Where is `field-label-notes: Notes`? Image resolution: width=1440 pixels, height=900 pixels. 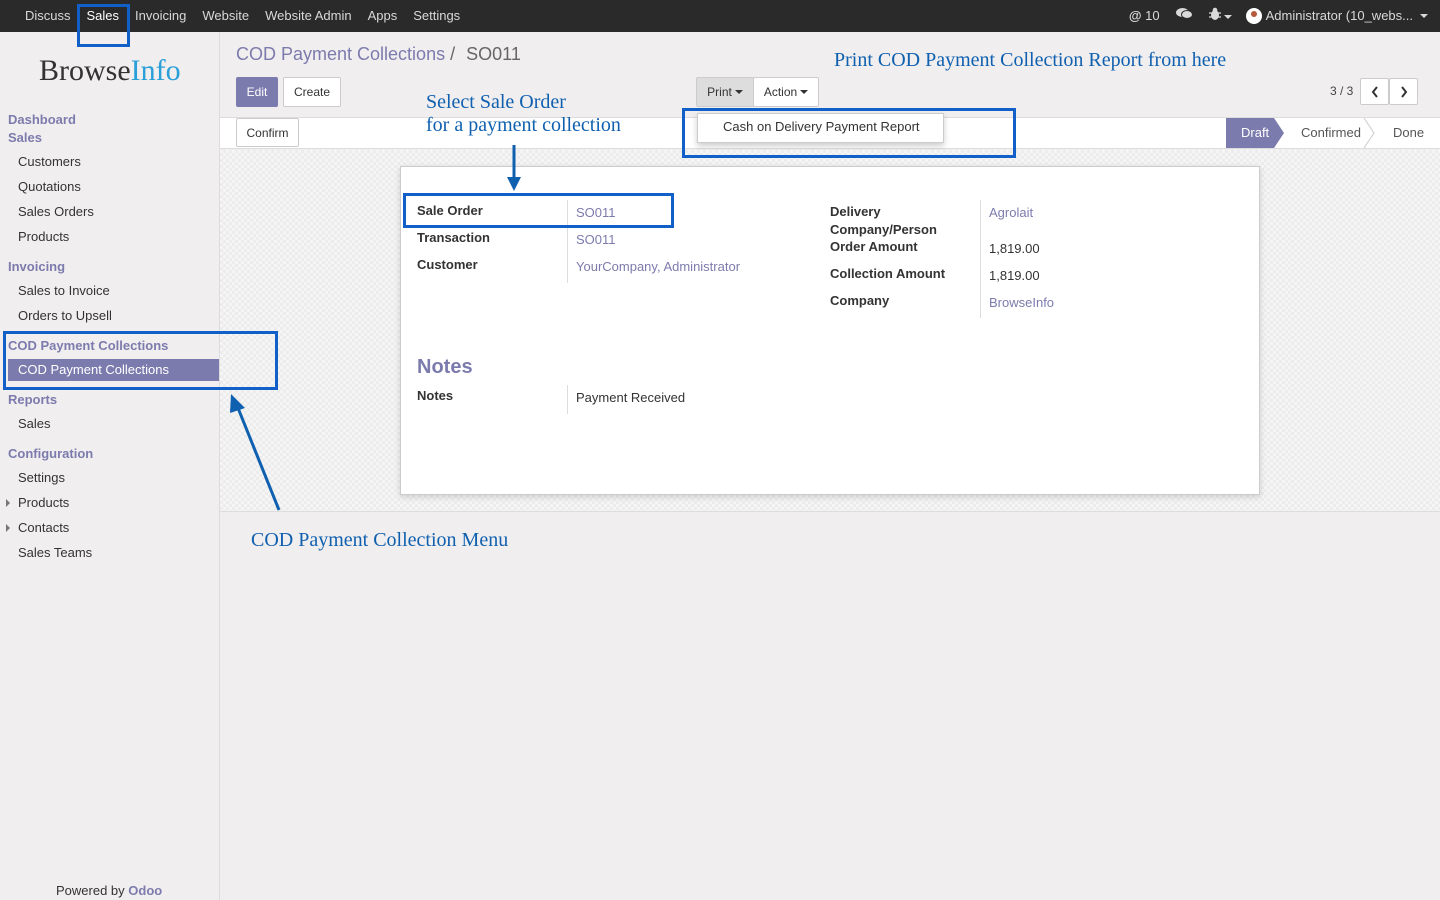
field-label-notes: Notes is located at coordinates (435, 395).